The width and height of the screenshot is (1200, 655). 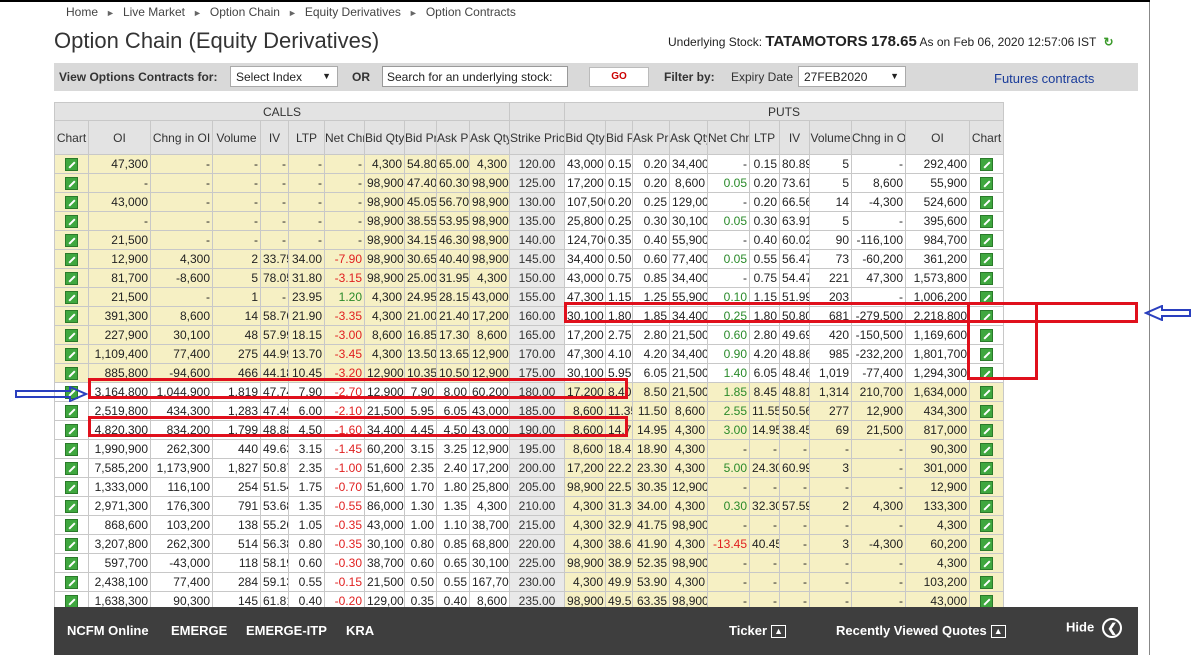 I want to click on strike-price-cell: 215.00, so click(x=537, y=525).